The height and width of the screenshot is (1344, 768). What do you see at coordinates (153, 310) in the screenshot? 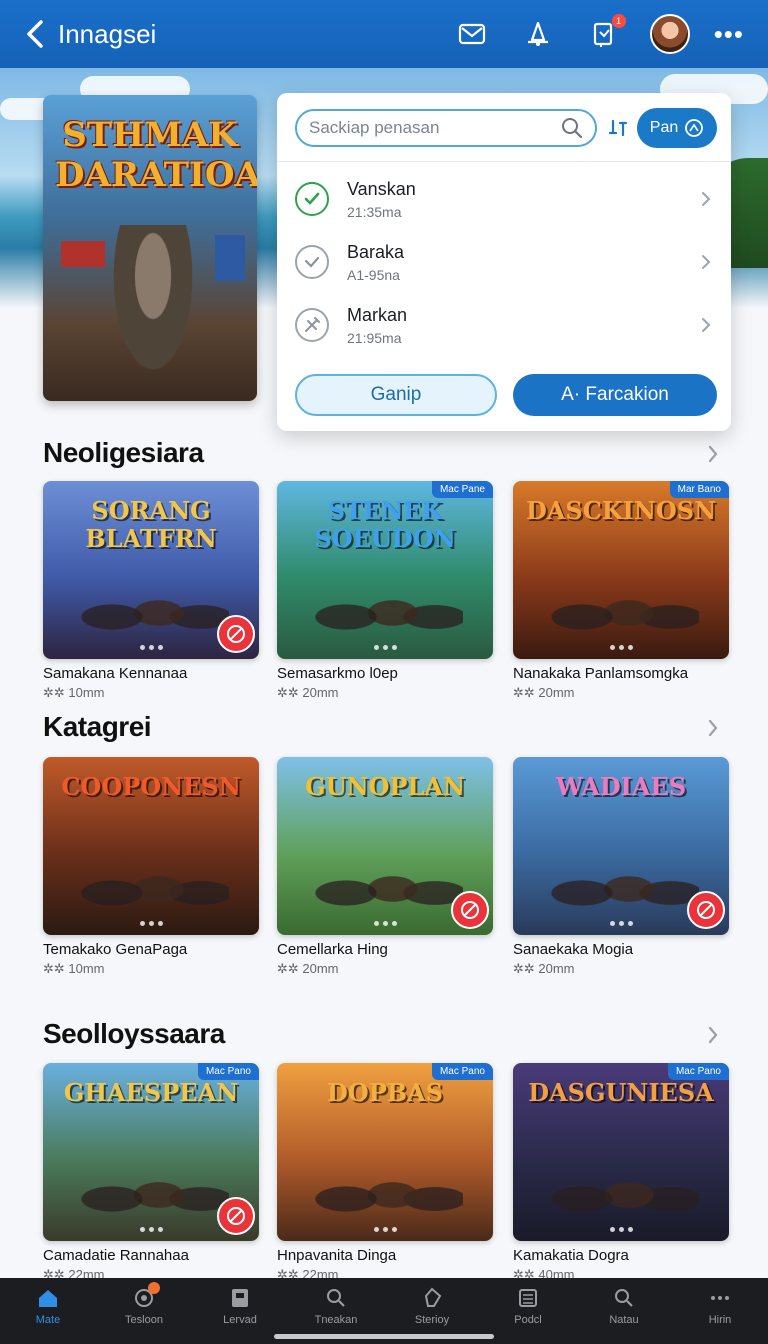
I see `featured-character-art` at bounding box center [153, 310].